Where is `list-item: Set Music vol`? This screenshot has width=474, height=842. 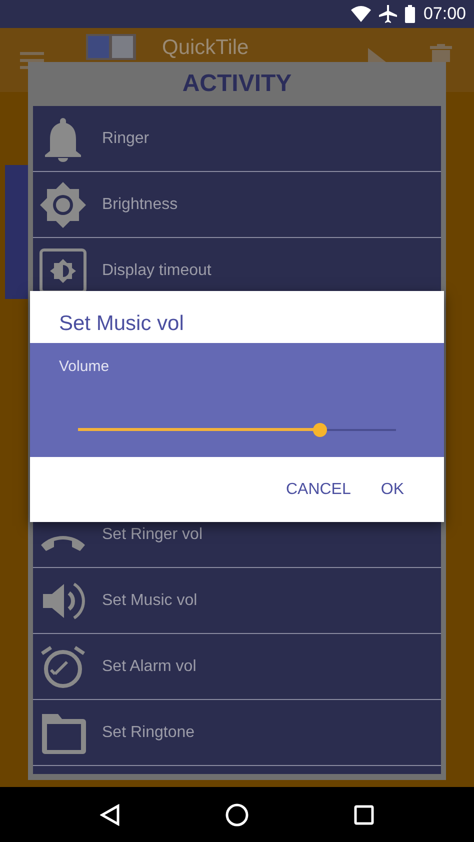 list-item: Set Music vol is located at coordinates (237, 600).